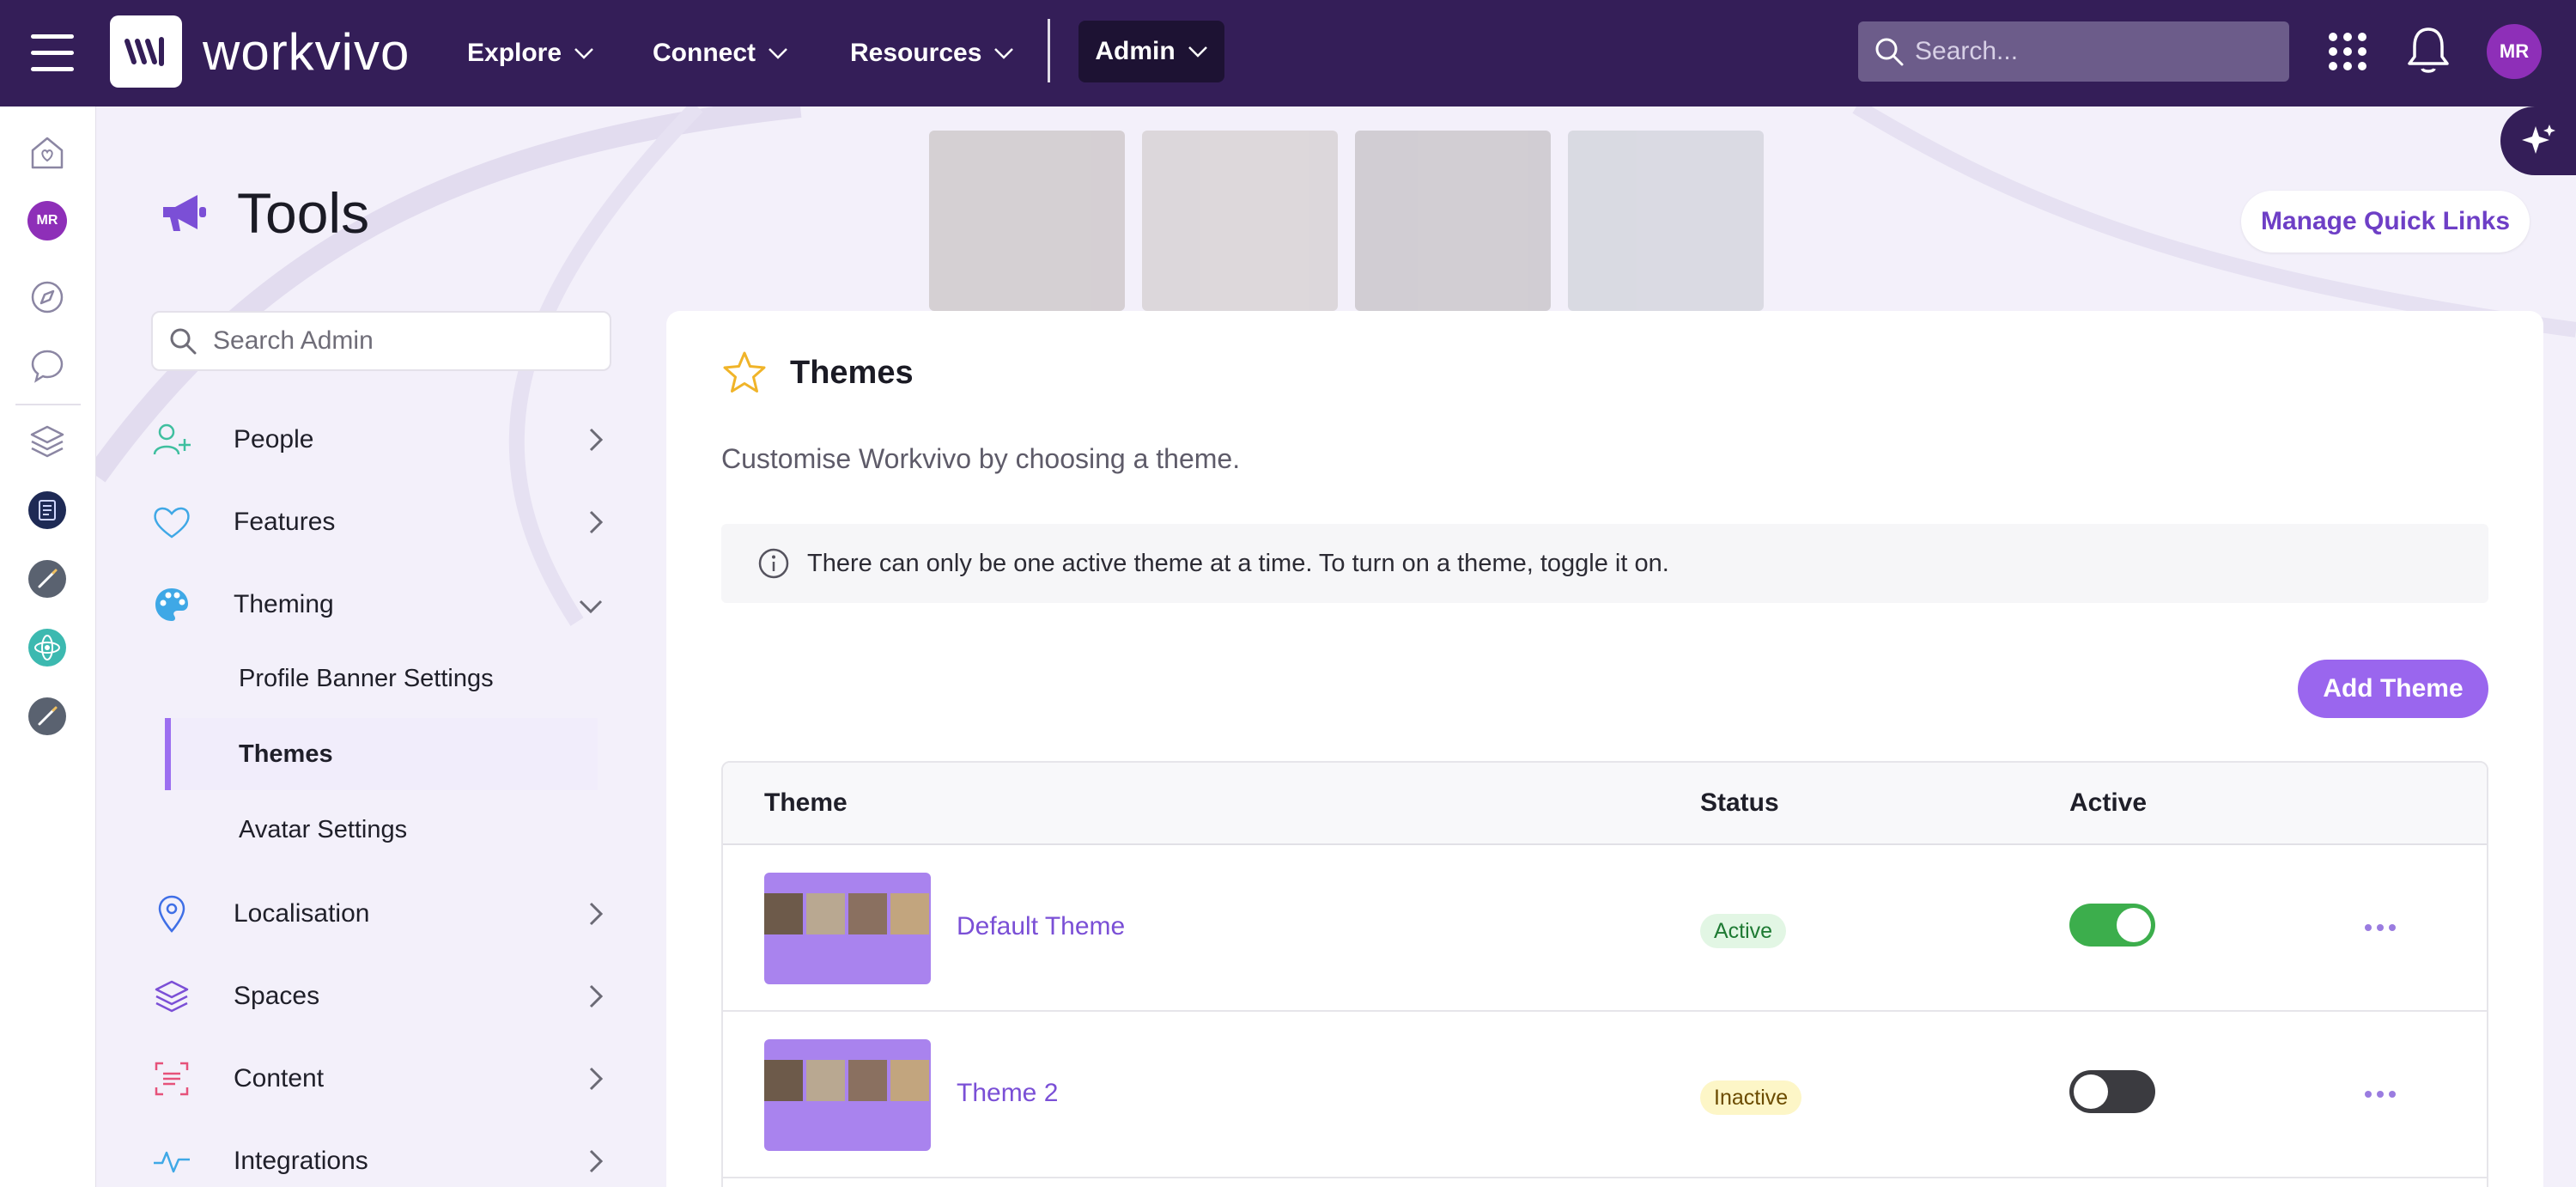 The image size is (2576, 1187). Describe the element at coordinates (2385, 222) in the screenshot. I see `manage-quick-links-button: Manage Quick Links` at that location.